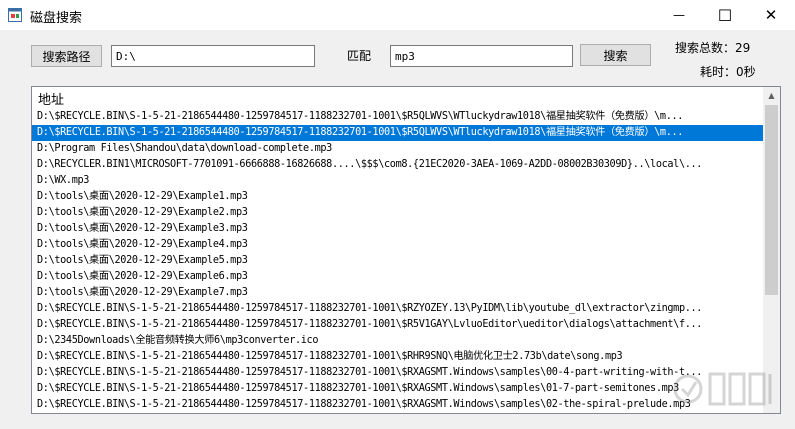 This screenshot has width=795, height=429. Describe the element at coordinates (398, 181) in the screenshot. I see `list-item: D:\WX.mp3` at that location.